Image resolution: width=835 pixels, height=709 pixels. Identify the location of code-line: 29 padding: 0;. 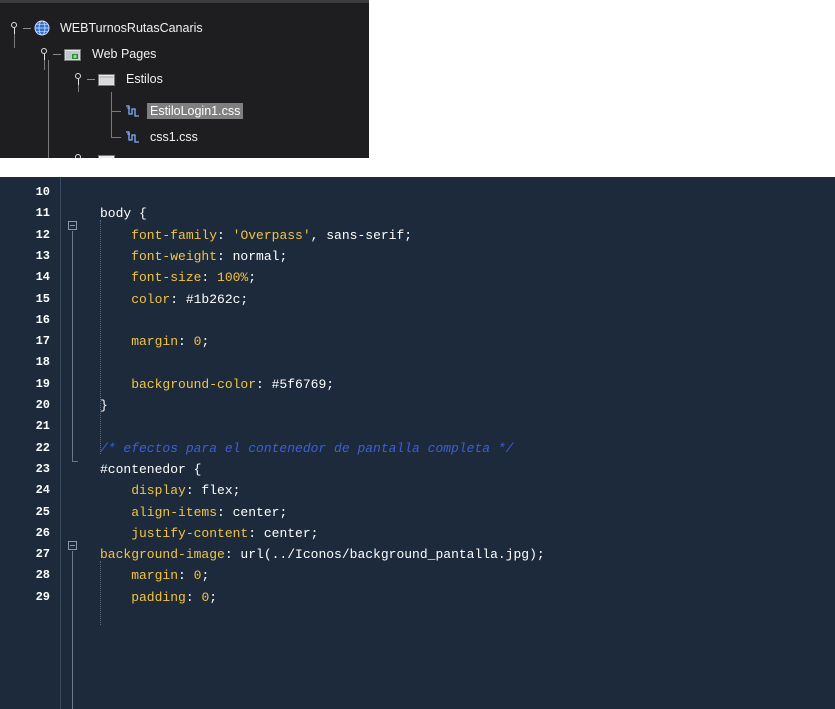
(417, 597).